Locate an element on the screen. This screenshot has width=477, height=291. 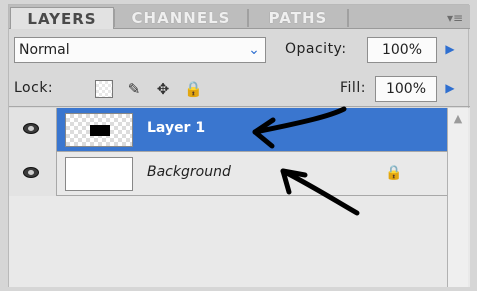
lock-row: Lock: ✎ ✥ 🔒 Fill: 100% ▶ is located at coordinates (239, 88).